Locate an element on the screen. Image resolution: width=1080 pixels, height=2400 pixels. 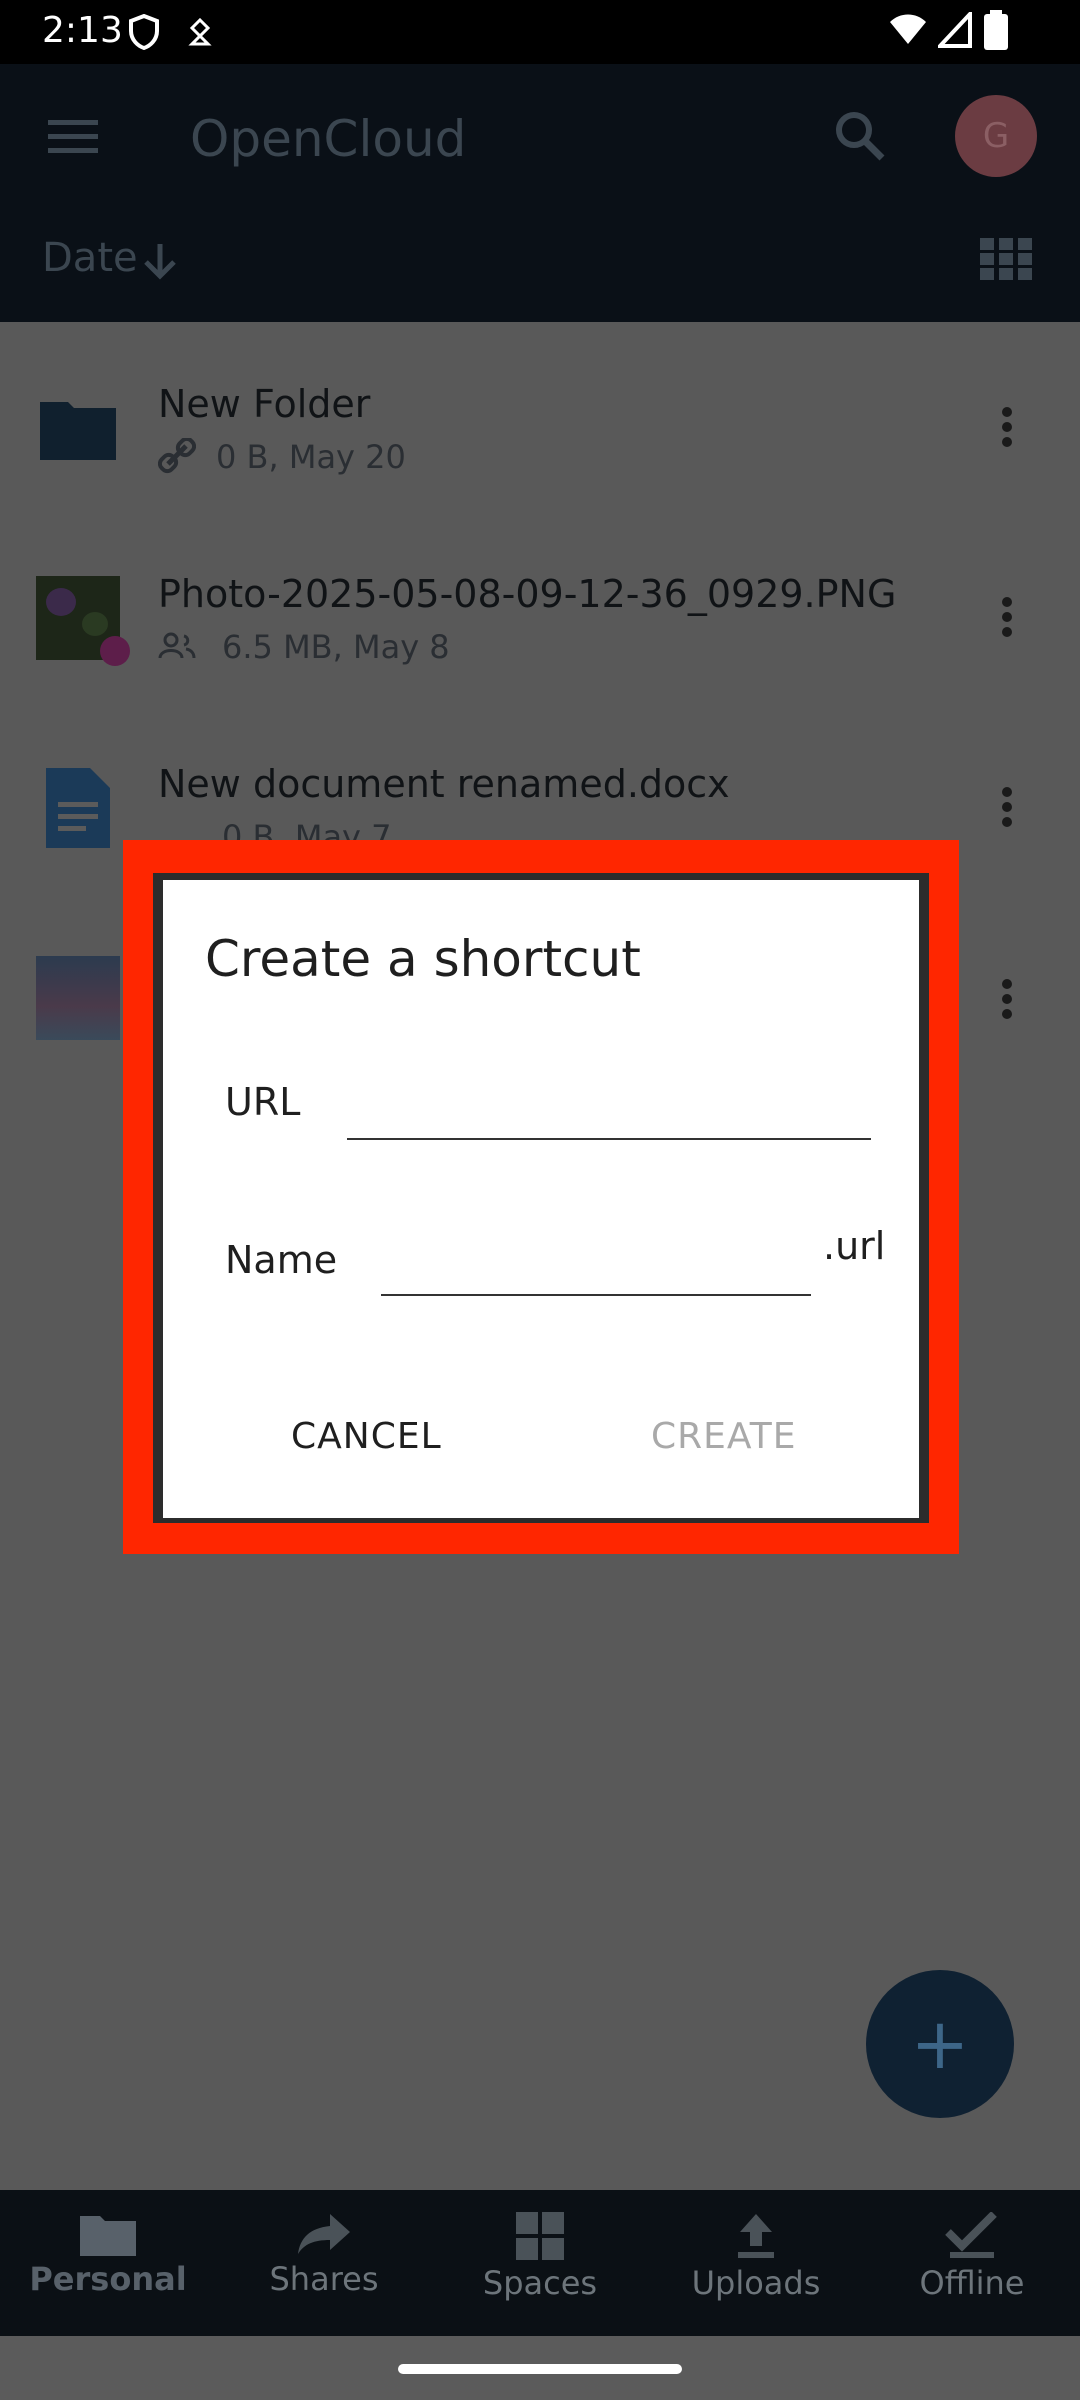
share-icon is located at coordinates (324, 2234).